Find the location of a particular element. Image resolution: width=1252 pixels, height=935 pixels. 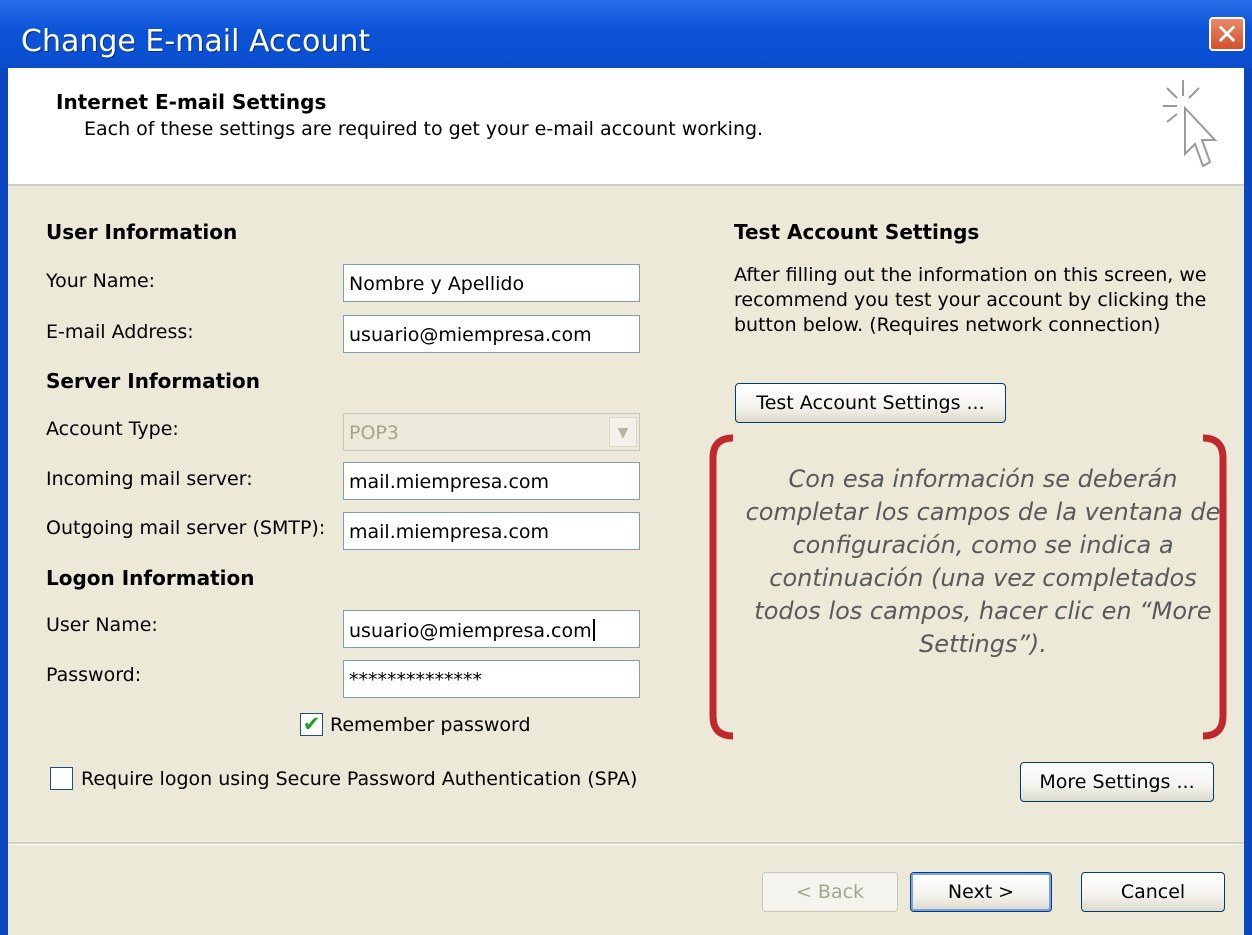

logon-information-heading: Logon Information is located at coordinates (150, 578).